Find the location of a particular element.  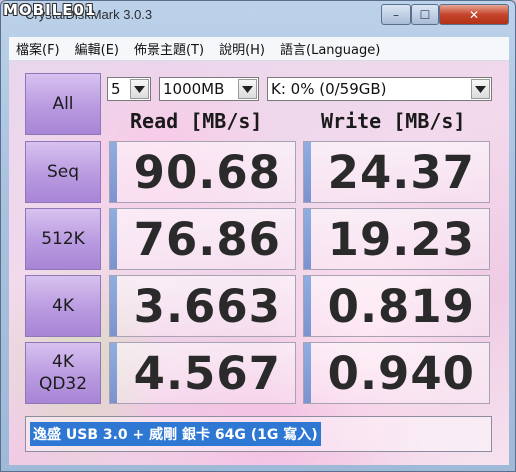

all-button-label: All is located at coordinates (63, 104).